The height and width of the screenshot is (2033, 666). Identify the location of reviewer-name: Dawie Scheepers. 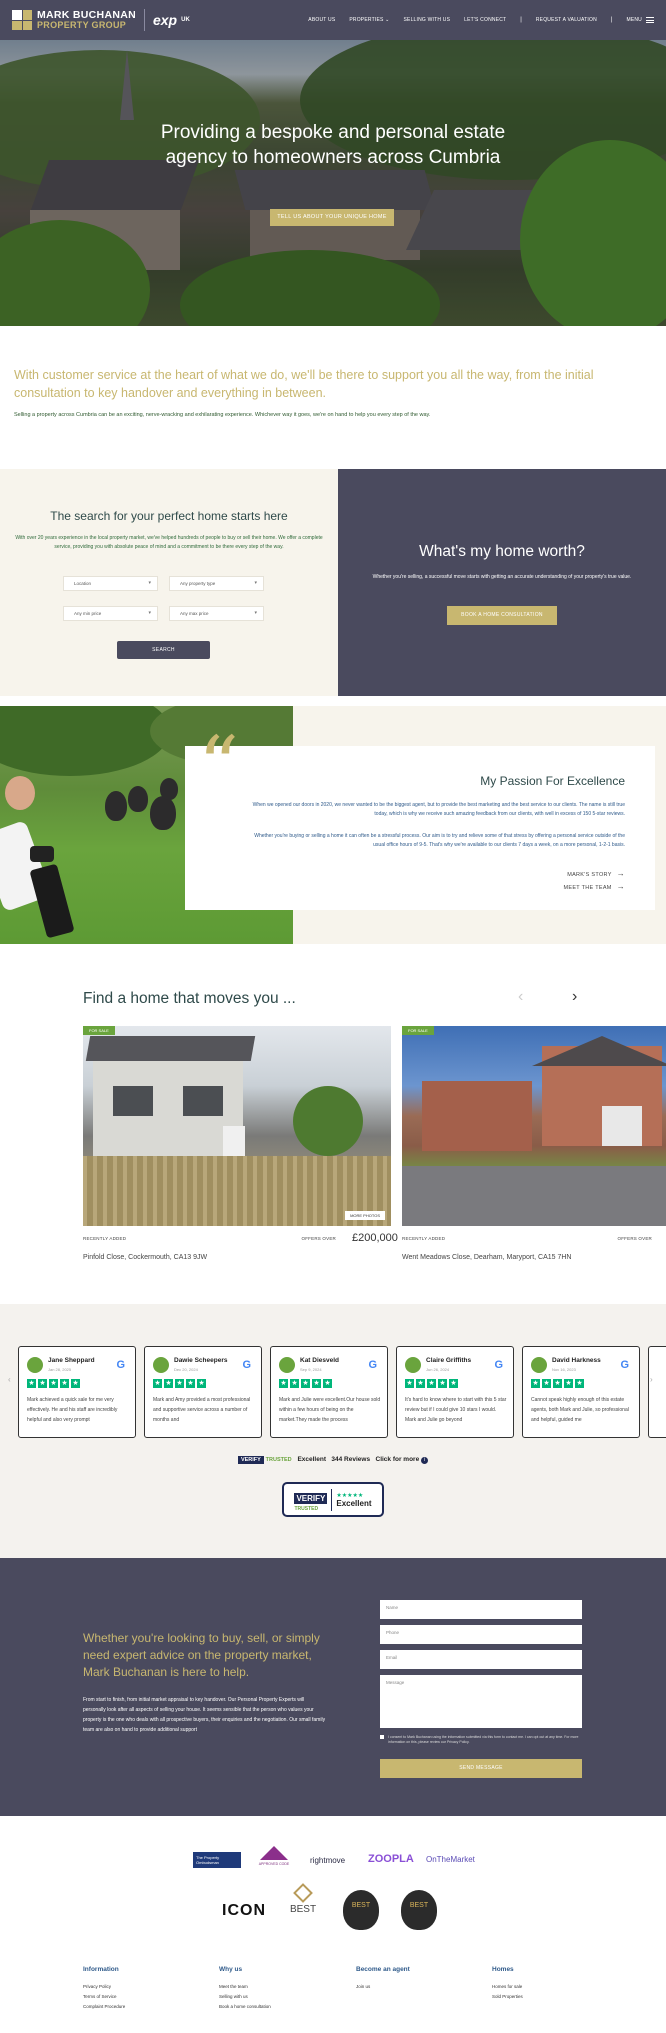
(201, 1360).